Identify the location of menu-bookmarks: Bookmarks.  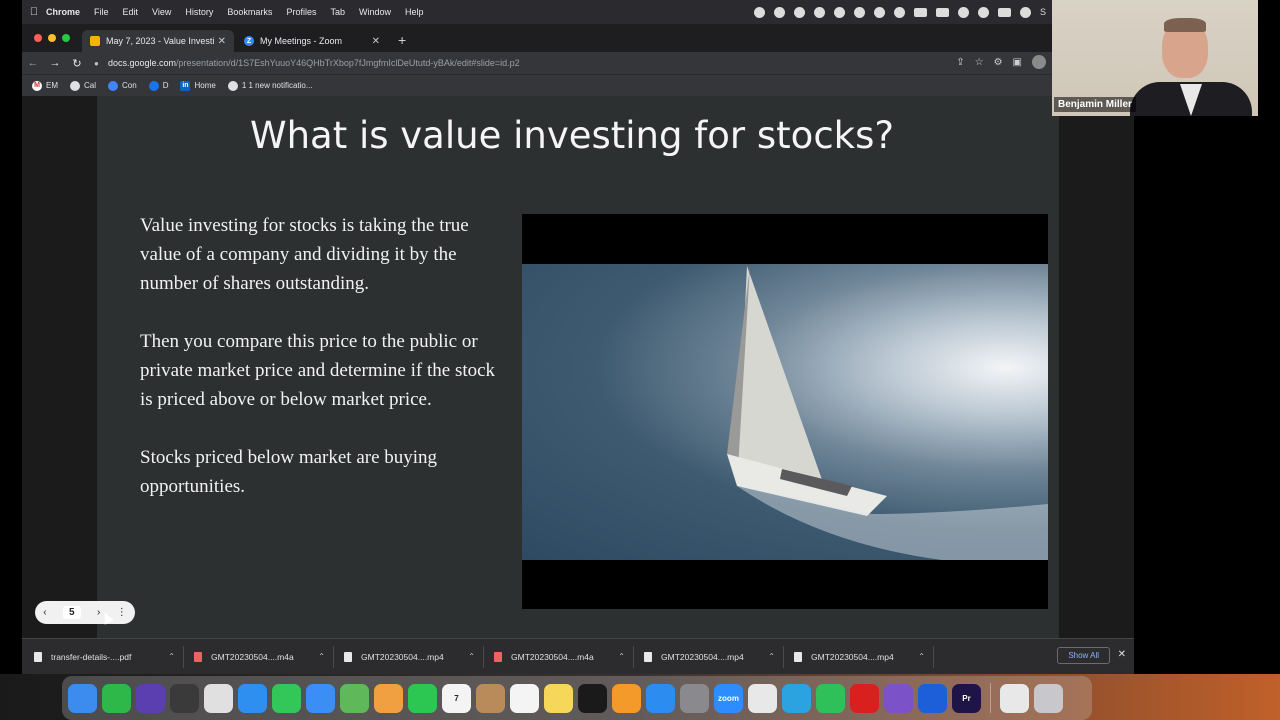
(249, 12).